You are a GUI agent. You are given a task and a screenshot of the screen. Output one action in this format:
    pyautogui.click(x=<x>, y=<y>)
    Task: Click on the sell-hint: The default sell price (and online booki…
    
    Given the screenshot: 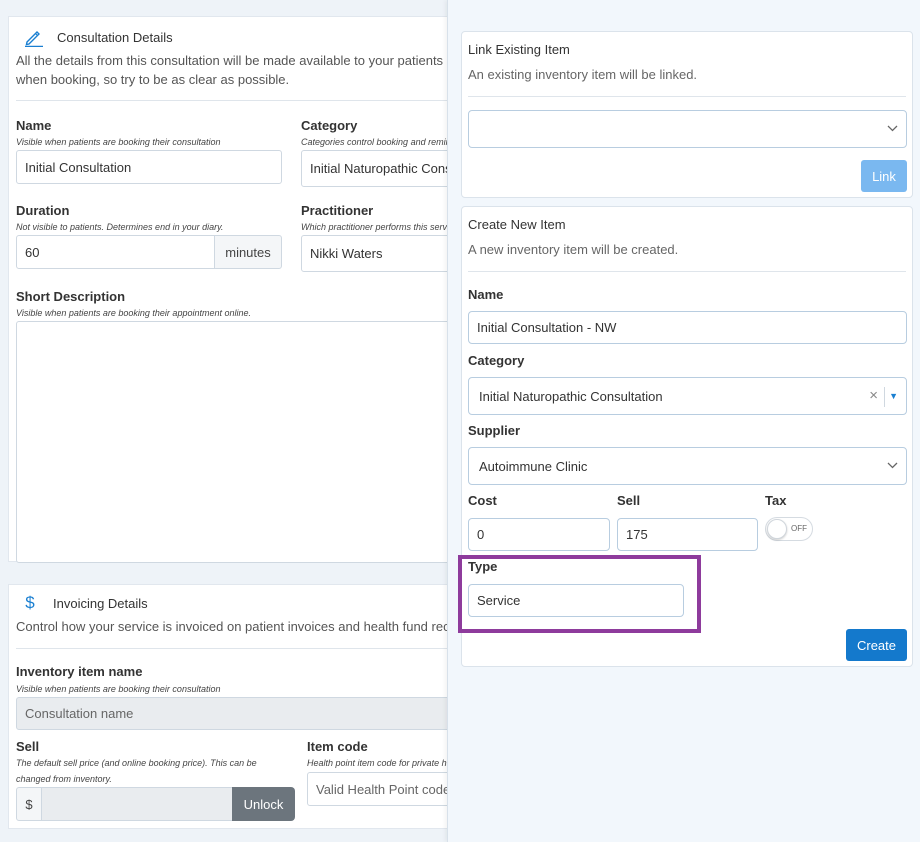 What is the action you would take?
    pyautogui.click(x=136, y=763)
    